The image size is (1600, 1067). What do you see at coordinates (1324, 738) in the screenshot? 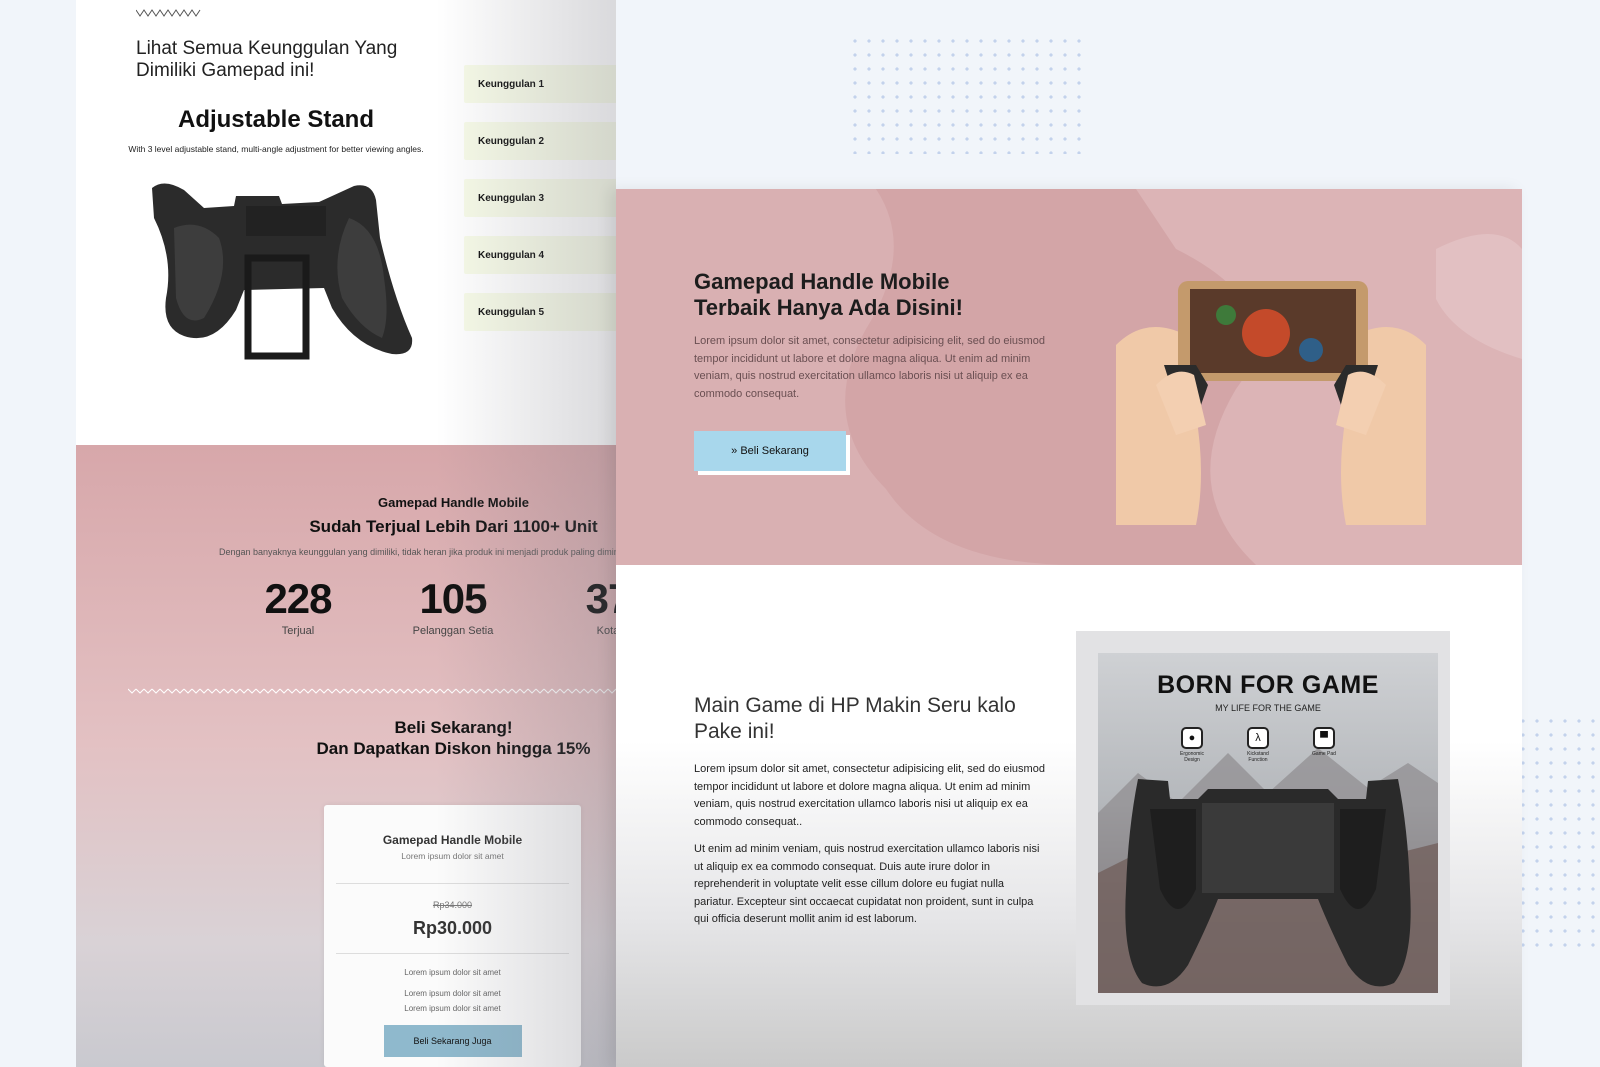
I see `gamepad-icon: ▀` at bounding box center [1324, 738].